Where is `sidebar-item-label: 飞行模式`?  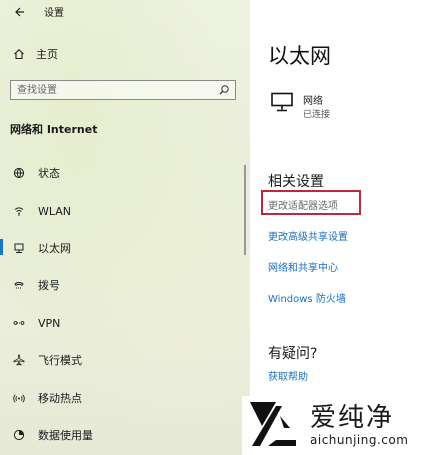 sidebar-item-label: 飞行模式 is located at coordinates (60, 360).